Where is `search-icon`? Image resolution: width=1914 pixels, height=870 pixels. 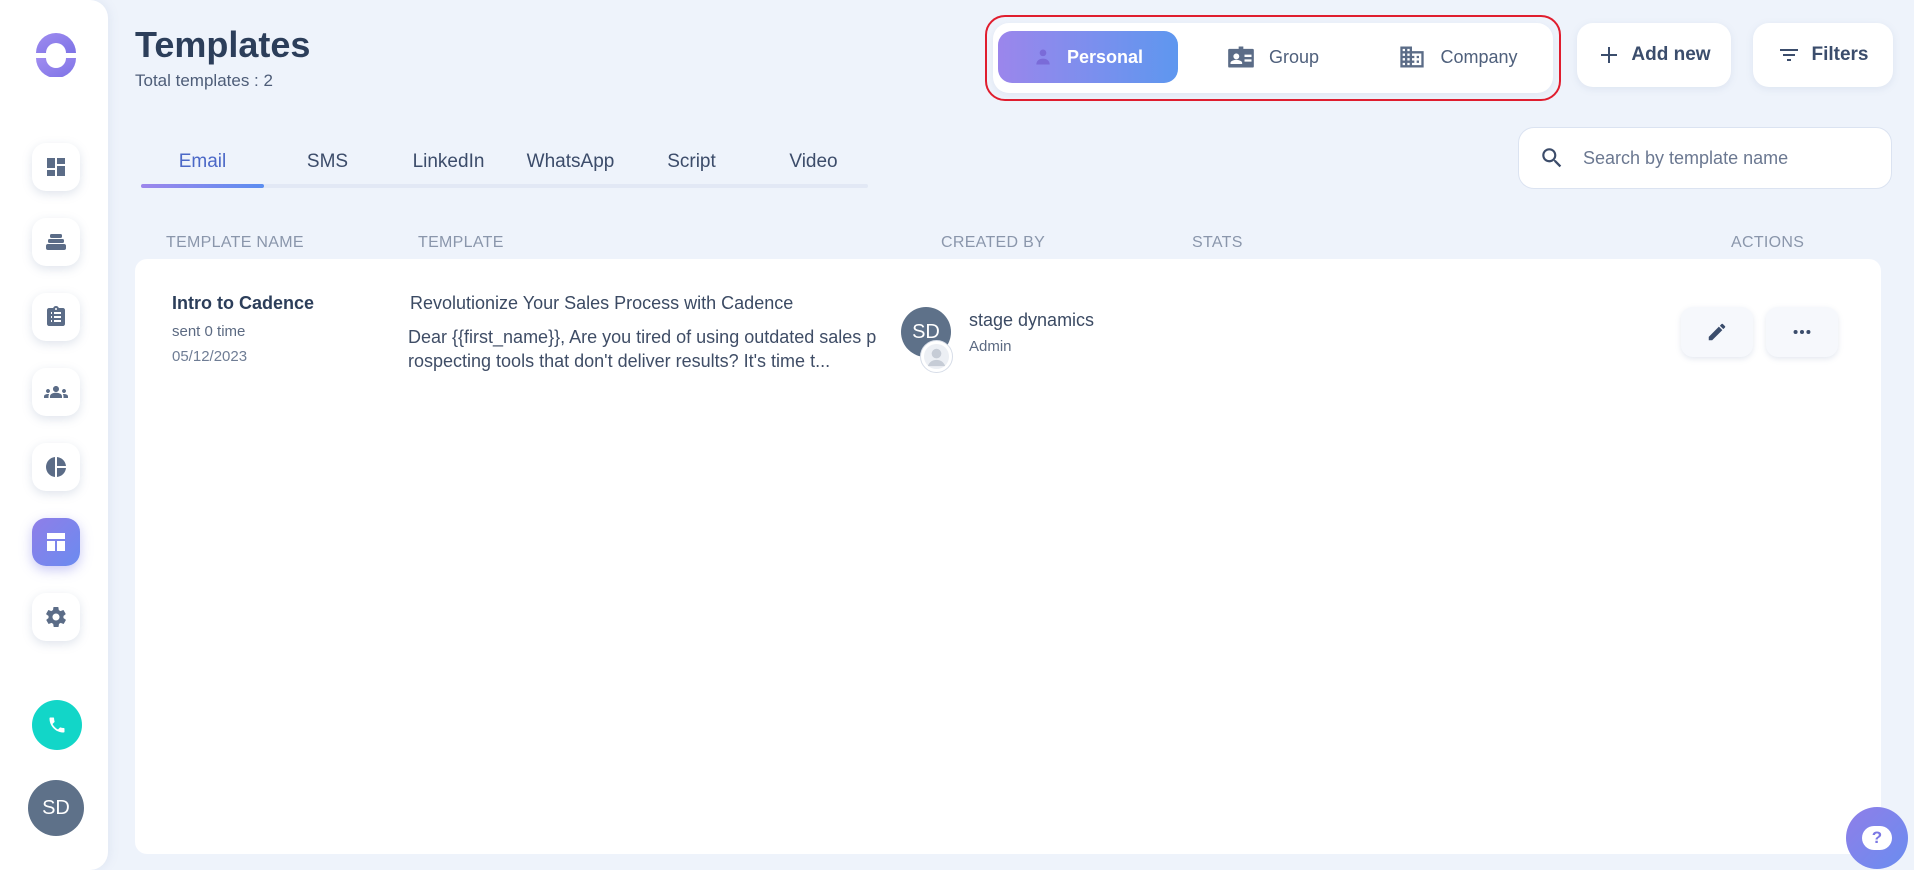 search-icon is located at coordinates (1552, 158).